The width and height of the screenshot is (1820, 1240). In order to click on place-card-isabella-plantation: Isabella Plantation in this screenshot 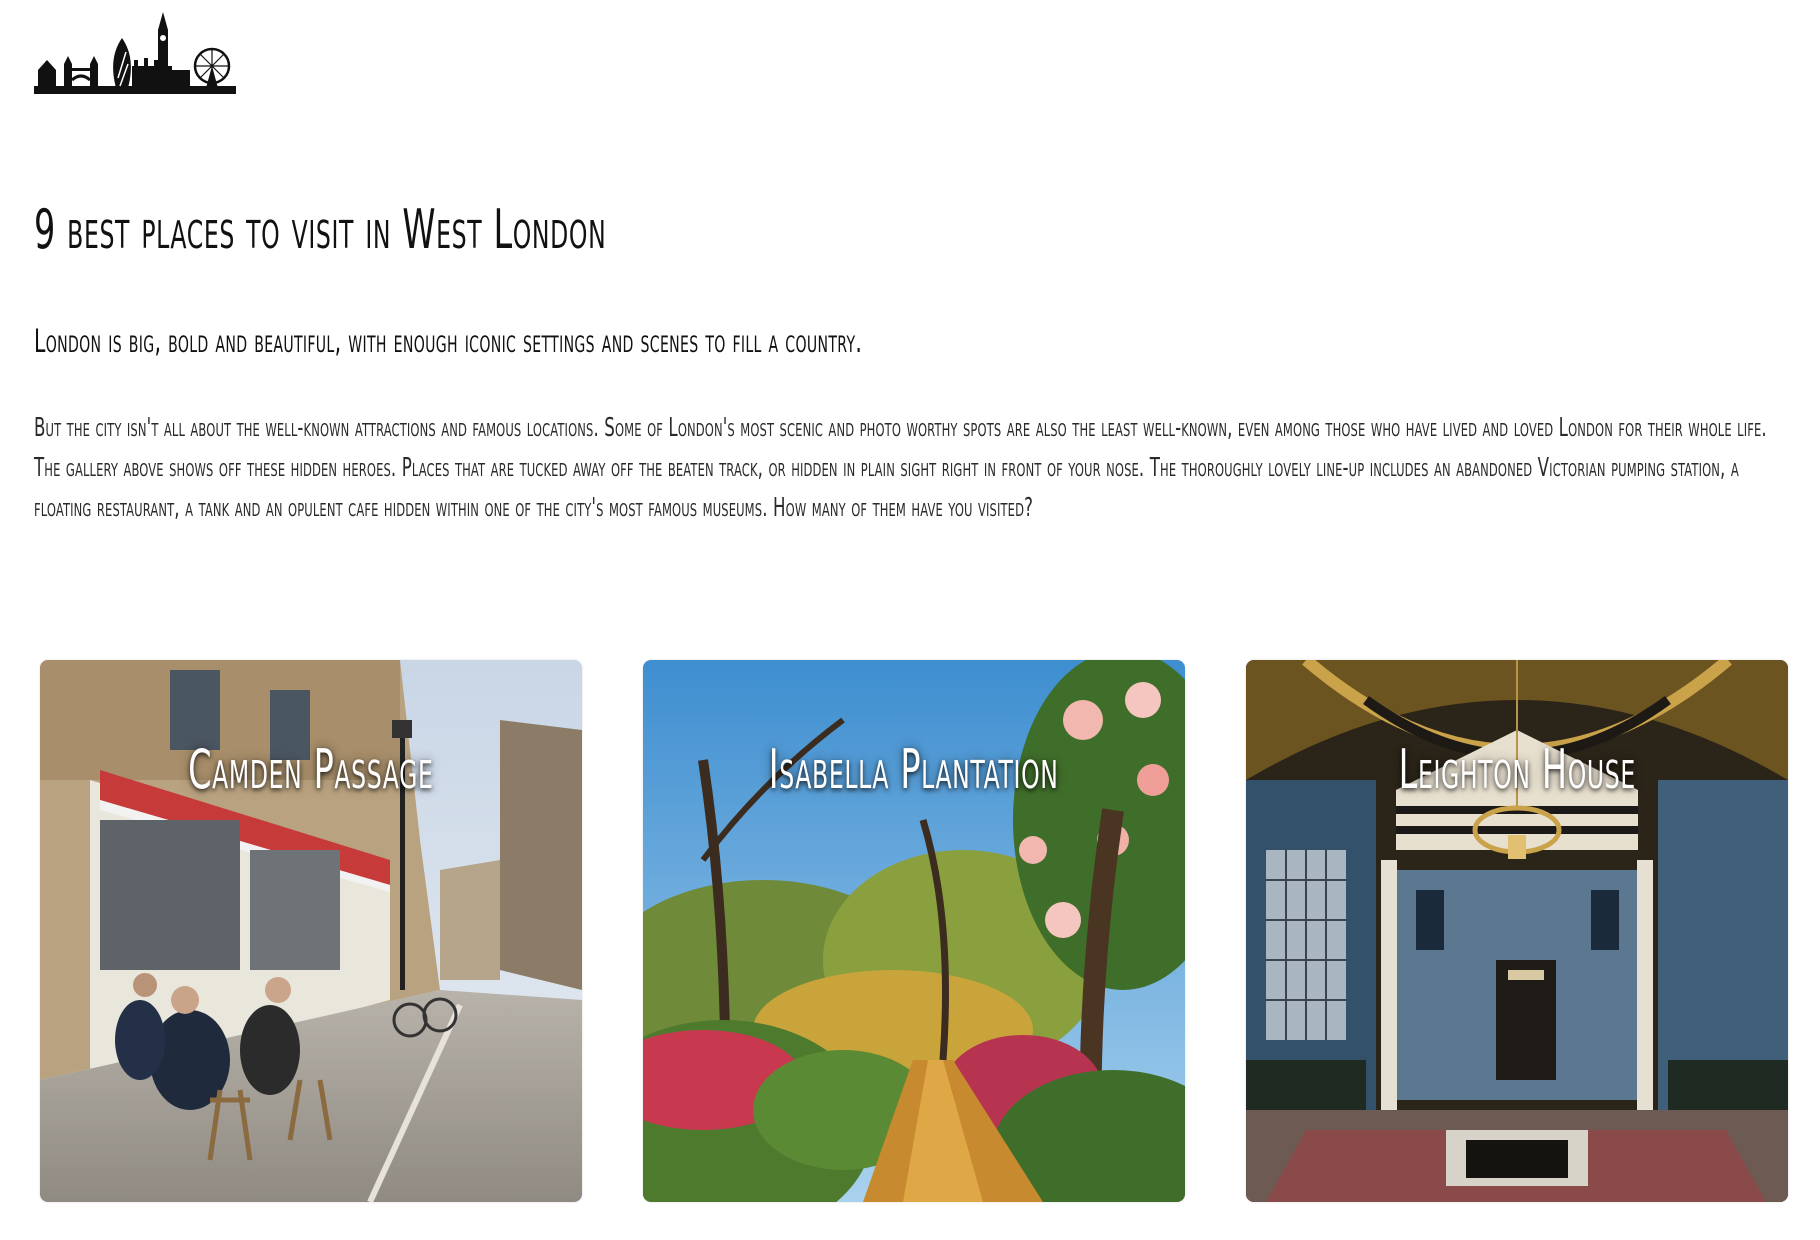, I will do `click(914, 931)`.